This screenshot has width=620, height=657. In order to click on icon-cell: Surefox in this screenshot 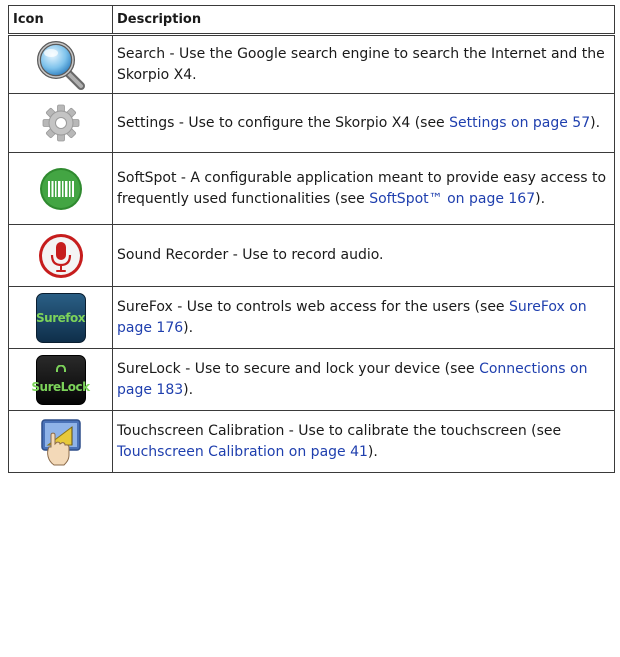, I will do `click(60, 317)`.